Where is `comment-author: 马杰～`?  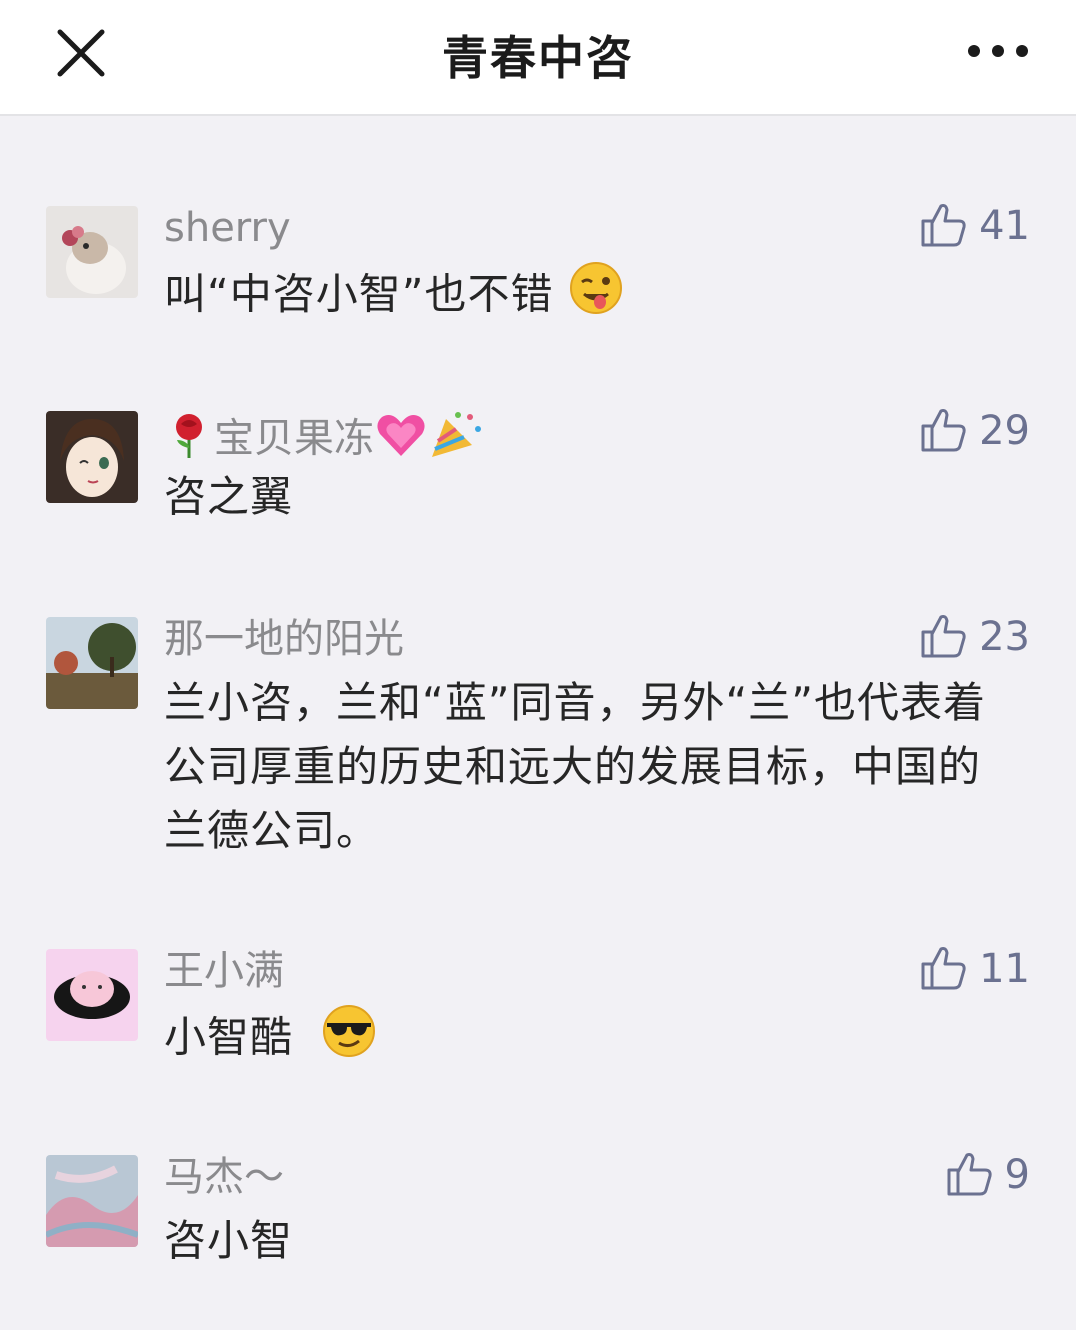 comment-author: 马杰～ is located at coordinates (224, 1177).